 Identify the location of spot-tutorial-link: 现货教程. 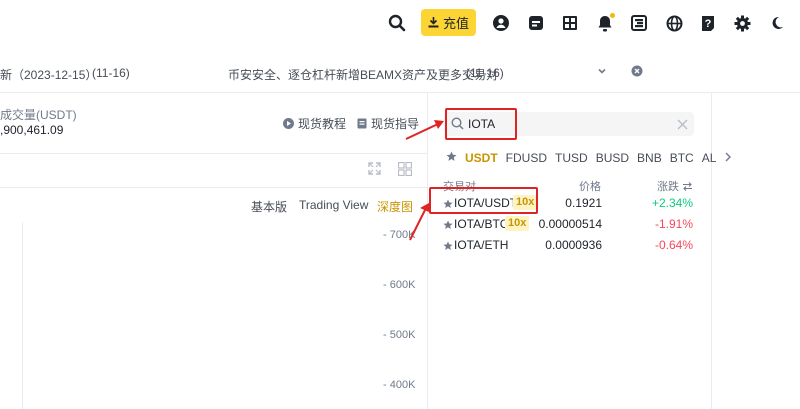
(314, 123).